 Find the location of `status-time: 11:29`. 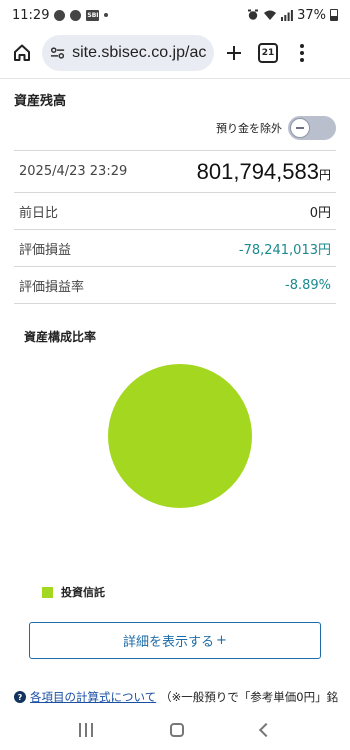

status-time: 11:29 is located at coordinates (31, 15).